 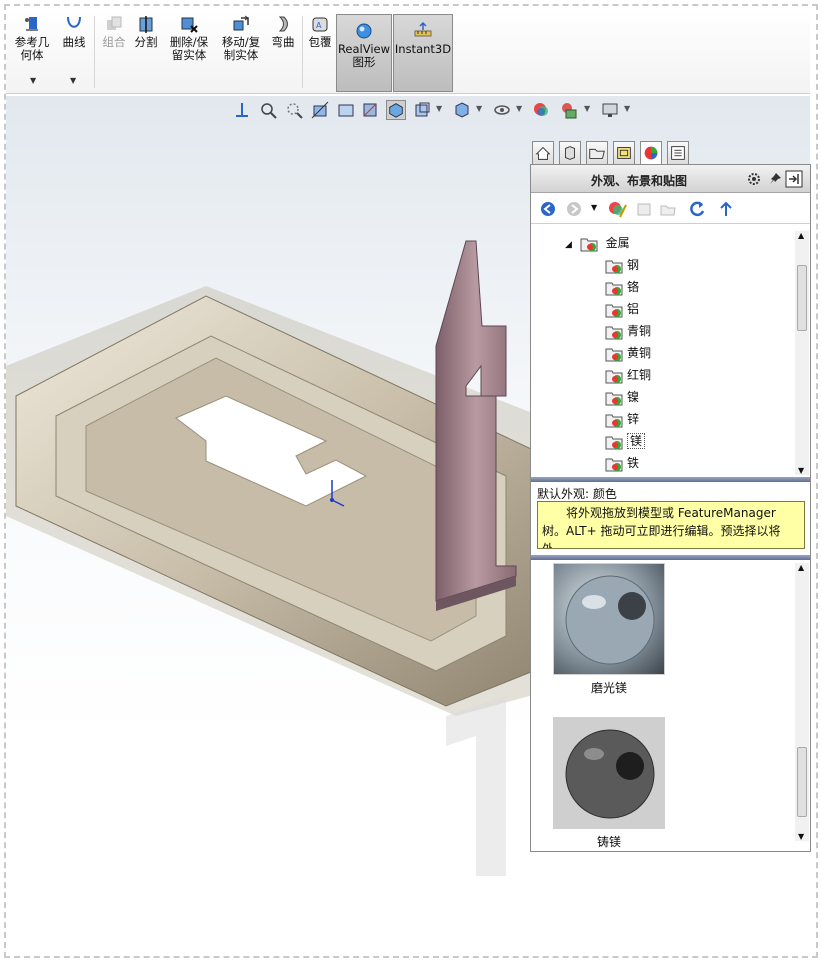 I want to click on tree-item-zinc: 锌, so click(x=622, y=419).